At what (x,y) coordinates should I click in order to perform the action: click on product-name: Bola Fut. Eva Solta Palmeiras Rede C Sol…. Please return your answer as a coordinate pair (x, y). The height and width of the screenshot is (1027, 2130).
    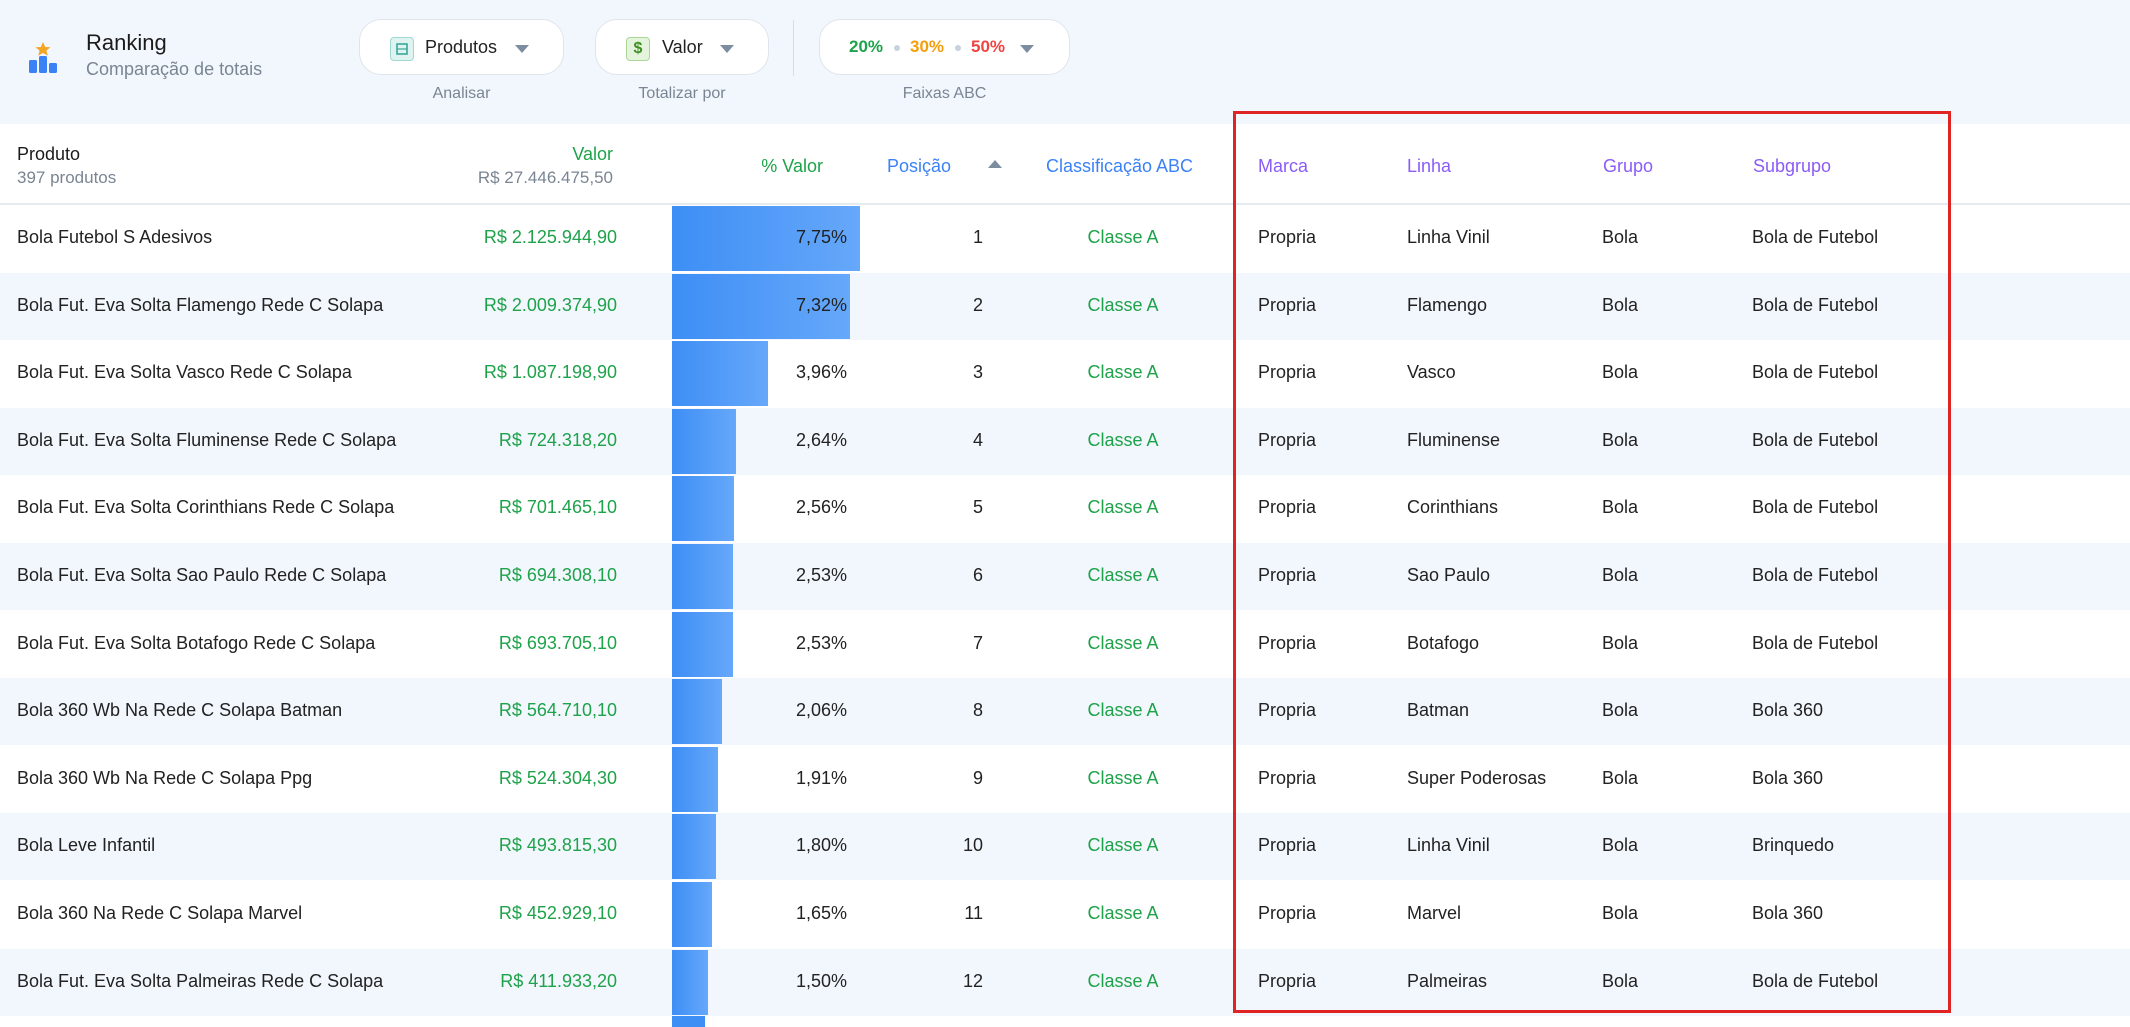
    Looking at the image, I should click on (200, 980).